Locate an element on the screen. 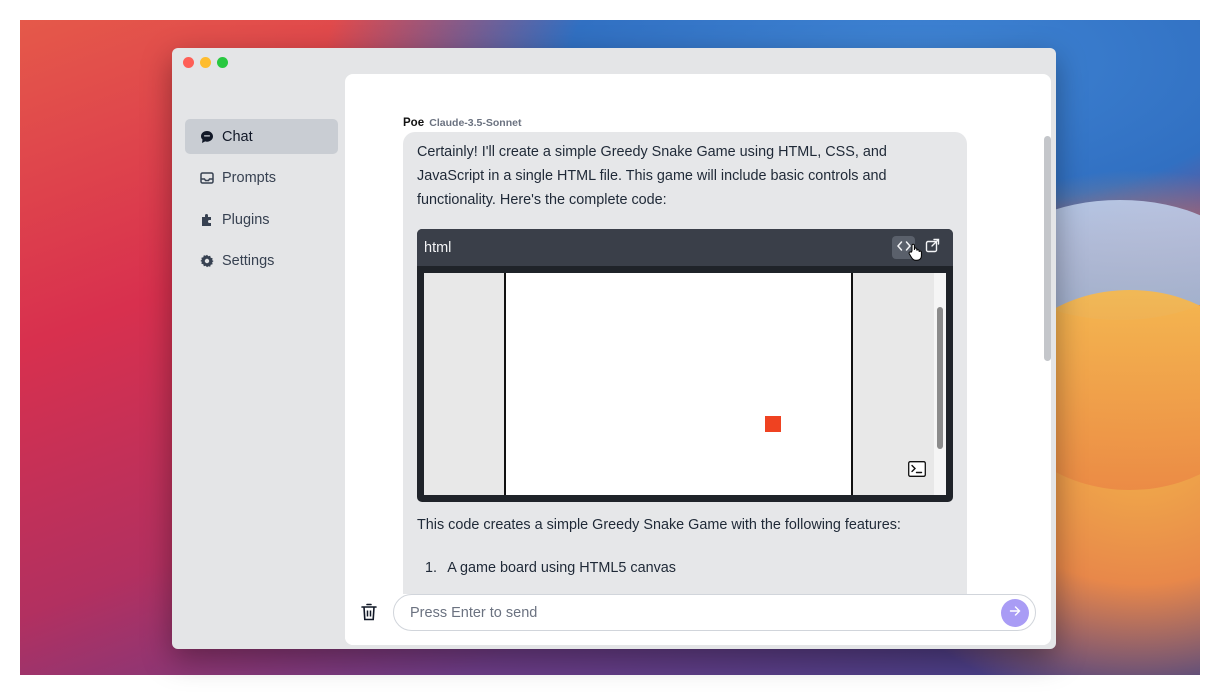 The height and width of the screenshot is (695, 1220). message-sender: Poe Claude-3.5-Sonnet is located at coordinates (462, 123).